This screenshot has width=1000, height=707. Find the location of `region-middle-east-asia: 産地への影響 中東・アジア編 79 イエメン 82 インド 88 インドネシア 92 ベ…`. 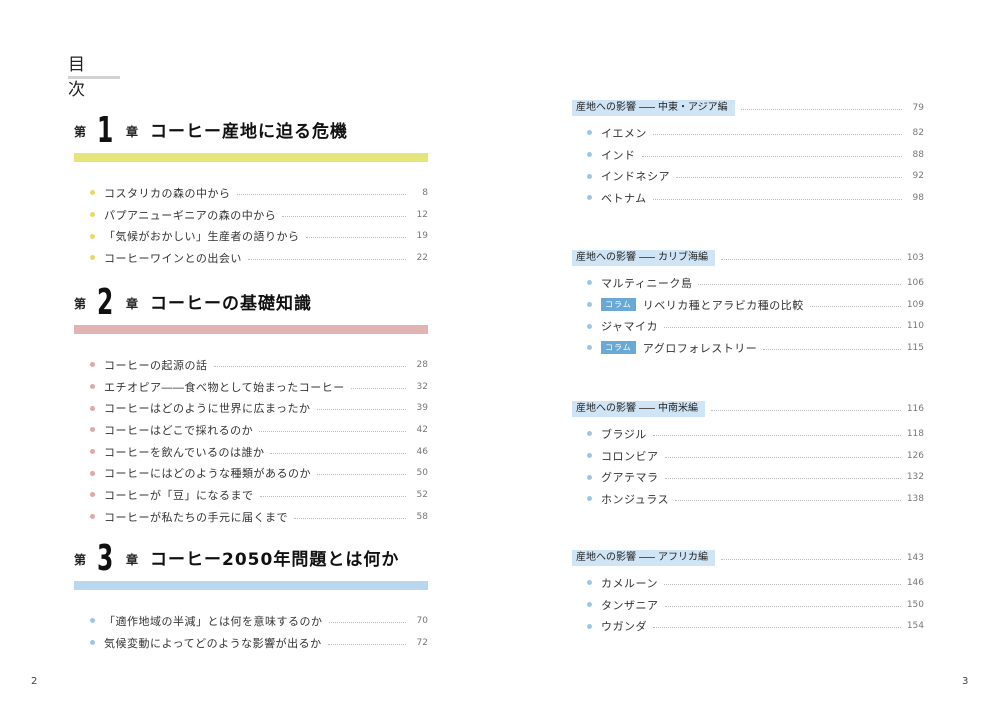

region-middle-east-asia: 産地への影響 中東・アジア編 79 イエメン 82 インド 88 インドネシア 92 ベ… is located at coordinates (748, 154).